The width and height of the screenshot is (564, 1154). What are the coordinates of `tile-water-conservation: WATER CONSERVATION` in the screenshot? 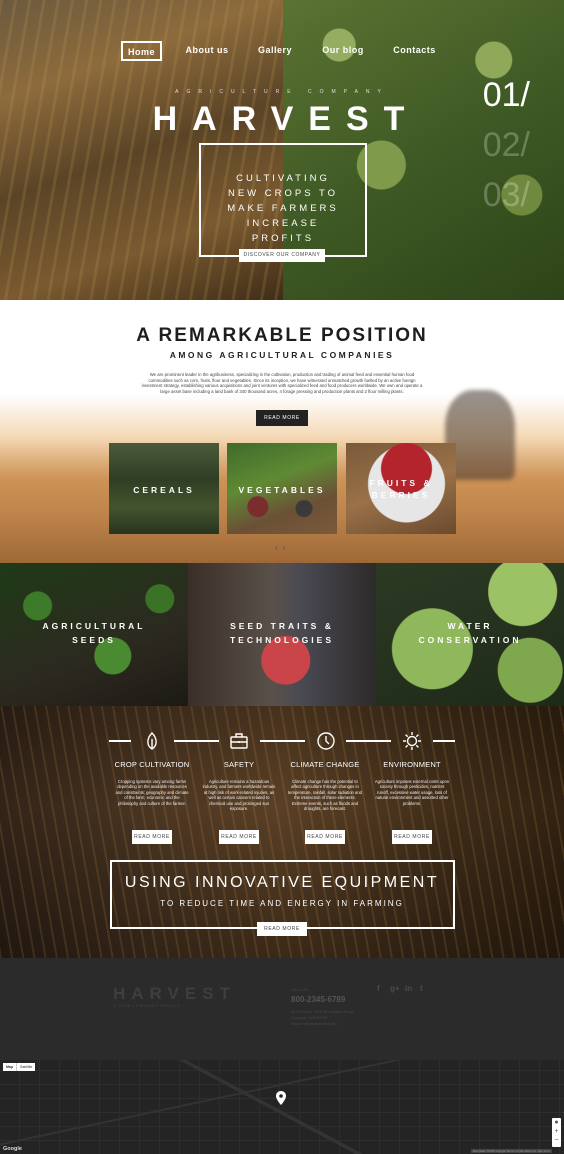 It's located at (470, 634).